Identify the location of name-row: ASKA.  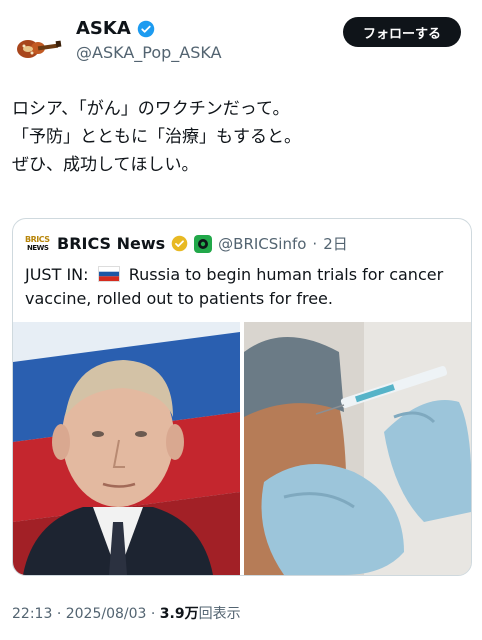
(115, 28).